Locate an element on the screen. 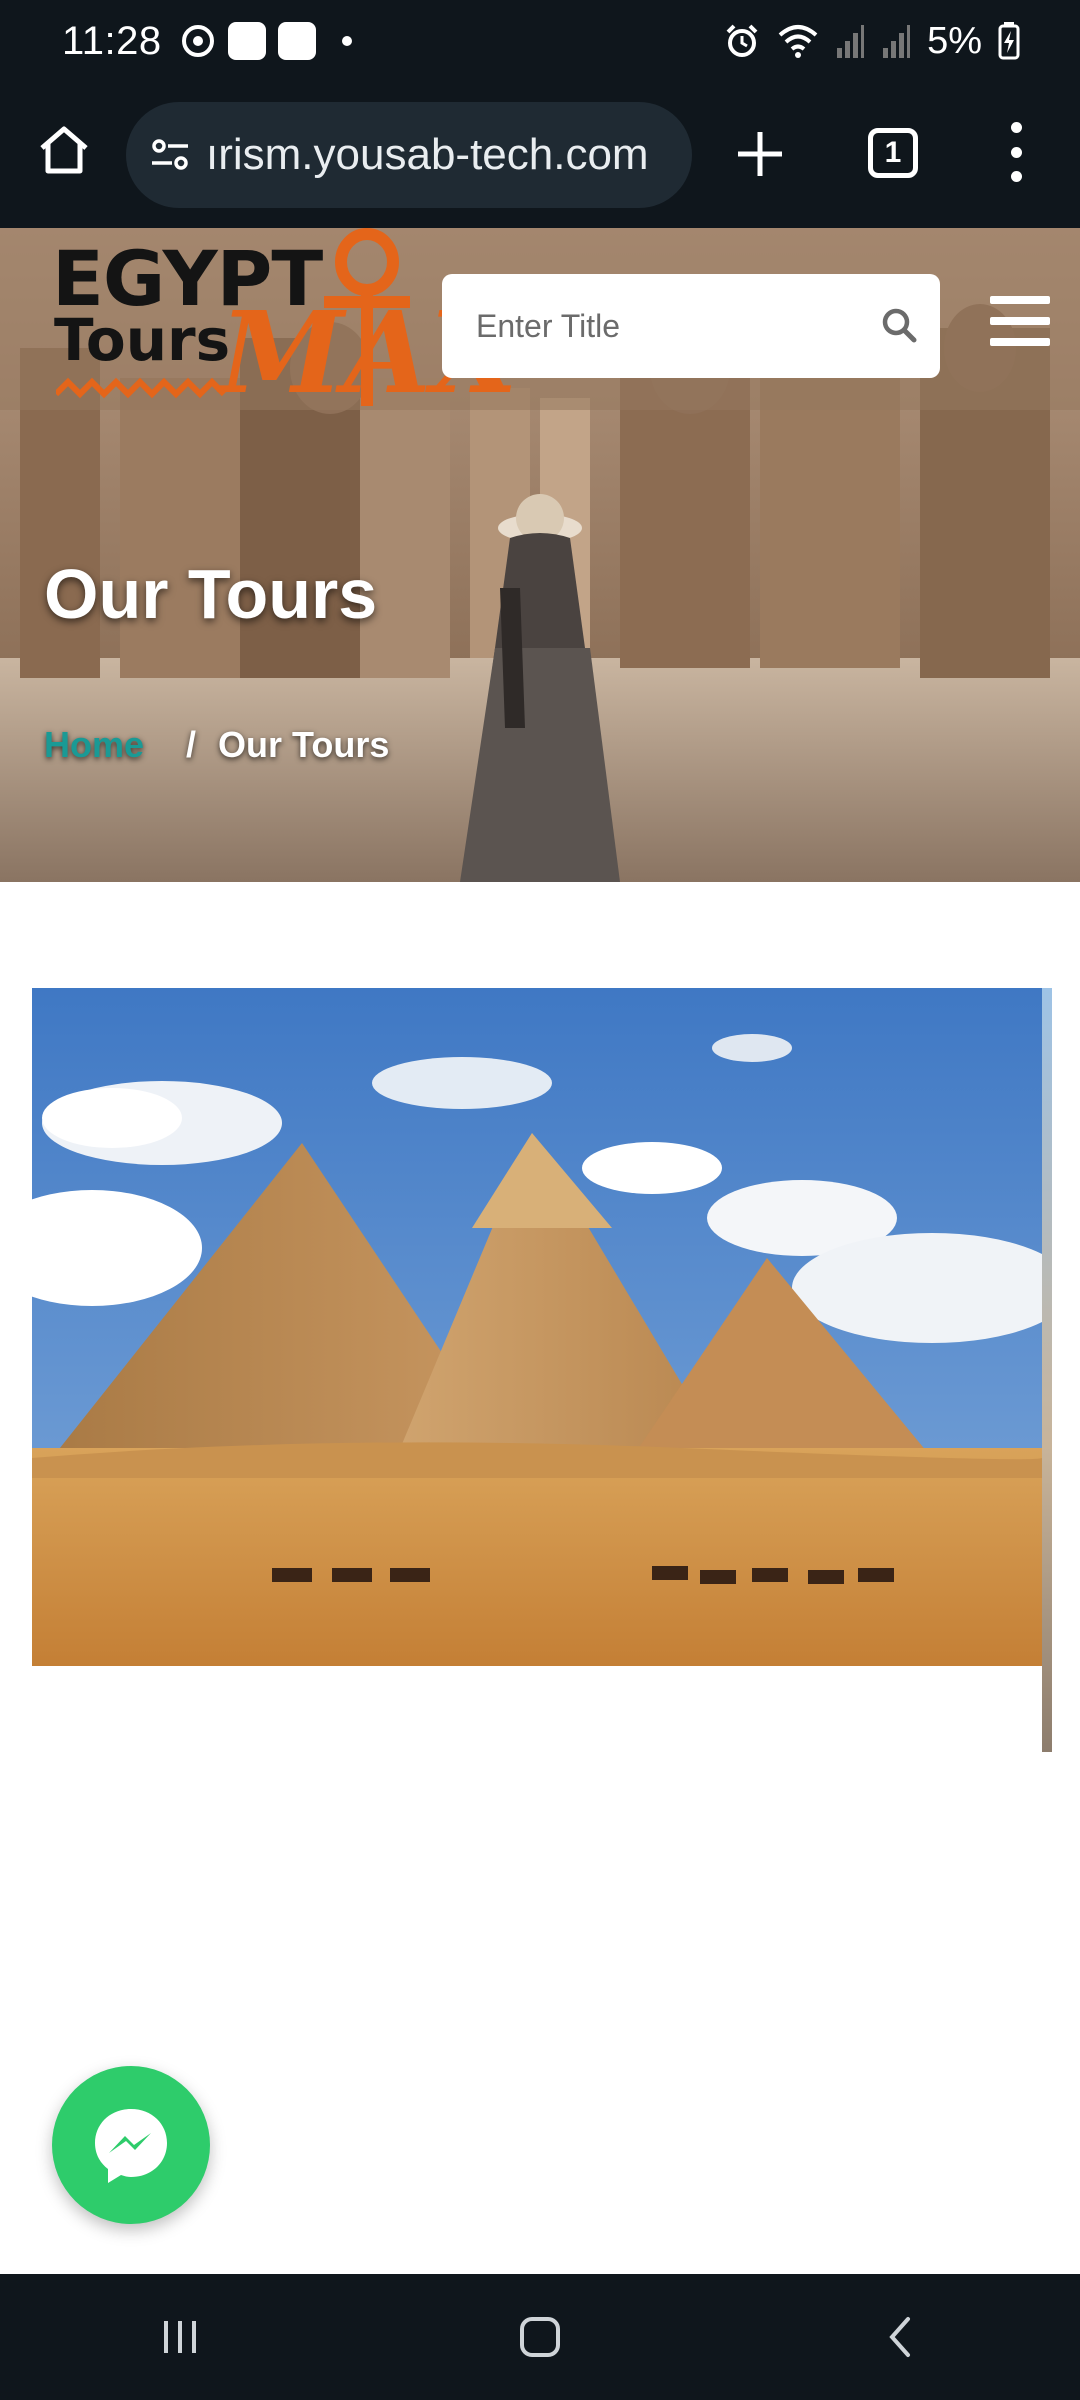 This screenshot has height=2400, width=1080. messenger-icon is located at coordinates (131, 2146).